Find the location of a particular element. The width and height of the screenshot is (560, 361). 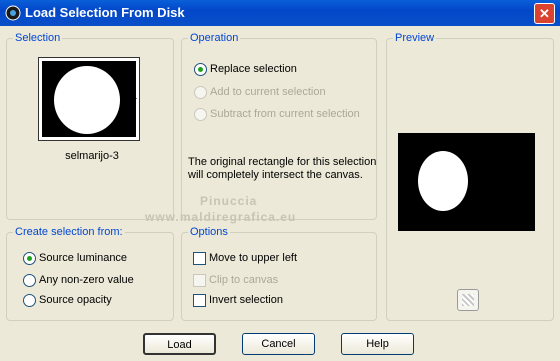

title-bar: Load Selection From Disk ✕ is located at coordinates (280, 13).